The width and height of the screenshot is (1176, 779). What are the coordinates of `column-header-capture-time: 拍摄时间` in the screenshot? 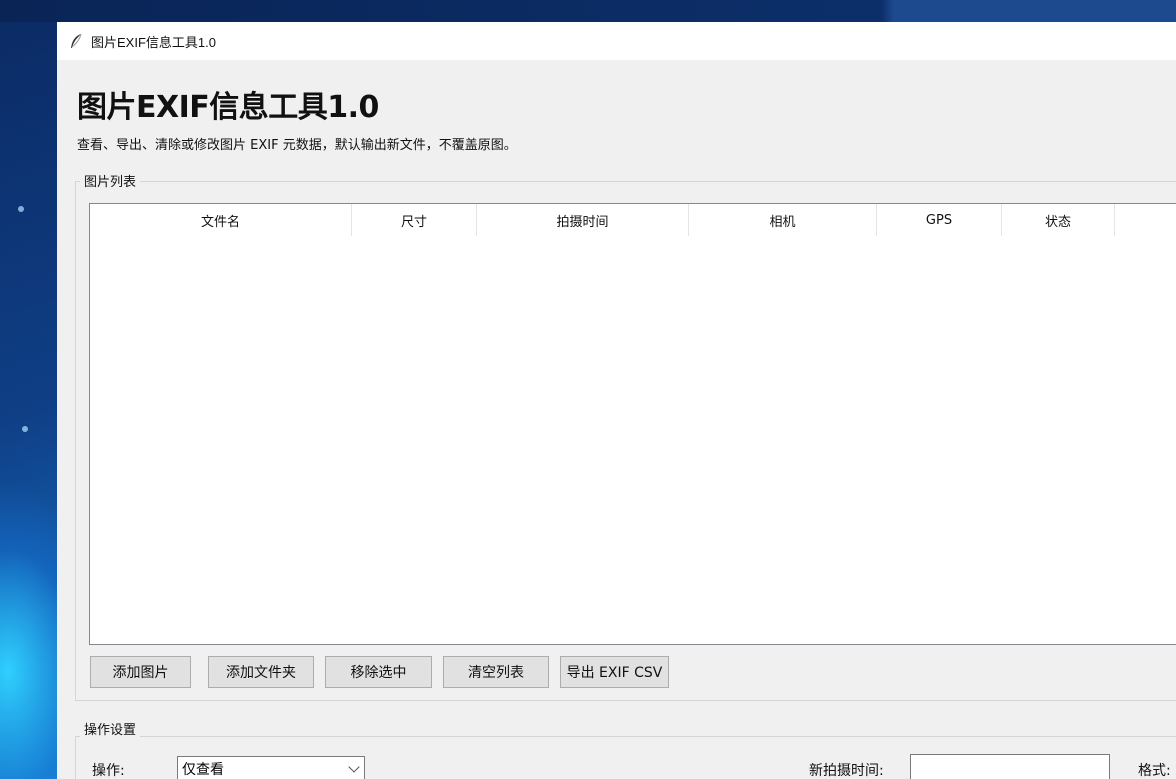 It's located at (583, 220).